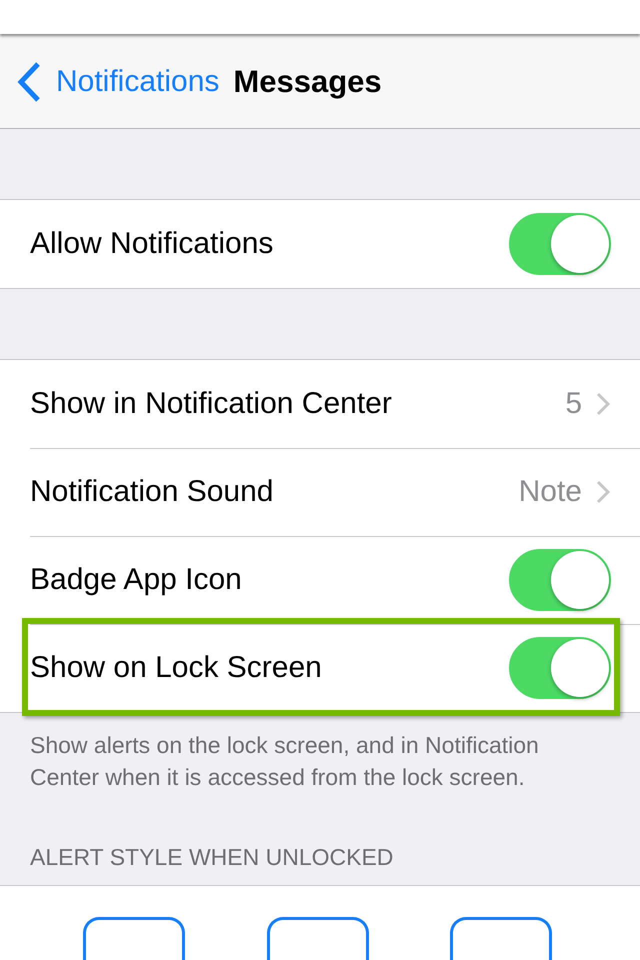  I want to click on row-label: Notification Sound, so click(152, 492).